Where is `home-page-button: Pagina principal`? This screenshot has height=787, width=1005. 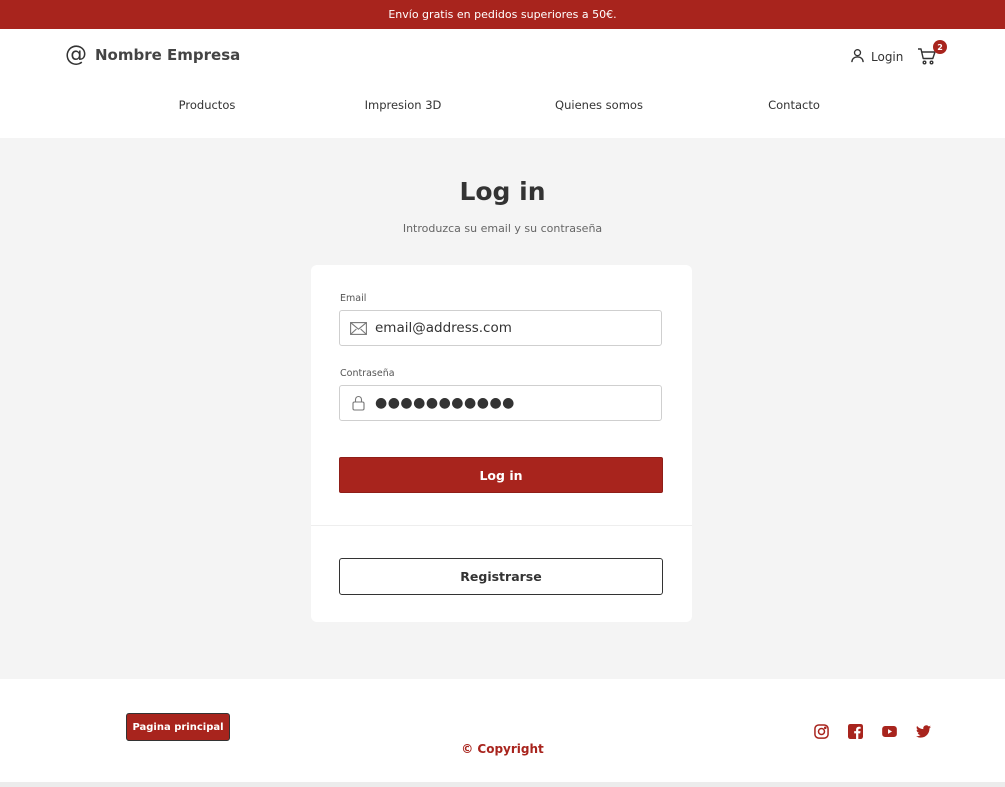 home-page-button: Pagina principal is located at coordinates (178, 727).